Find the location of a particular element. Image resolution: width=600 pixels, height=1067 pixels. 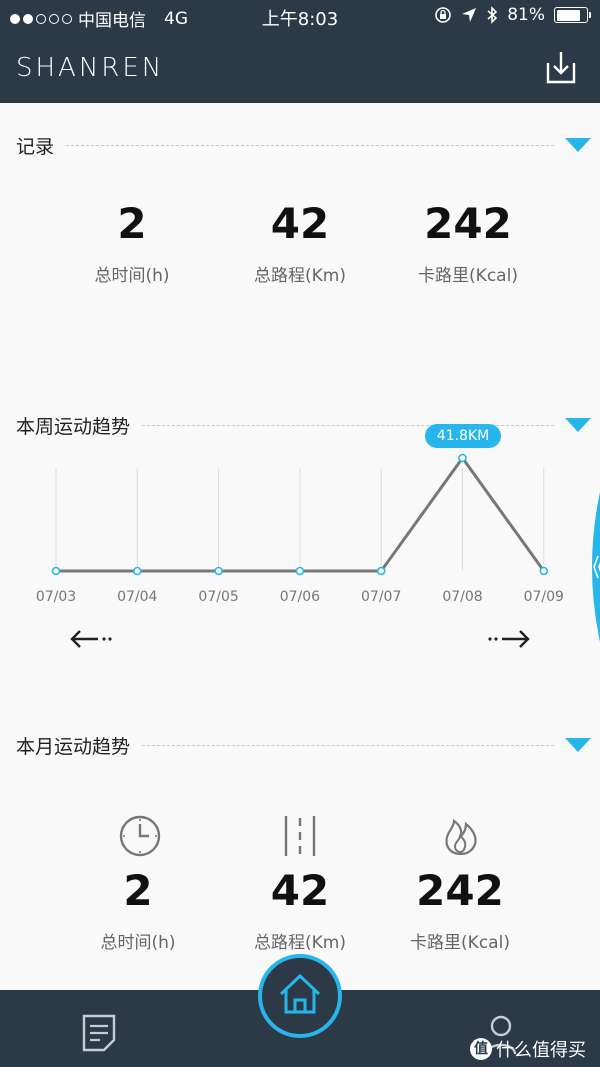

monthly-stat-time: 2 总时间(h) is located at coordinates (138, 910).